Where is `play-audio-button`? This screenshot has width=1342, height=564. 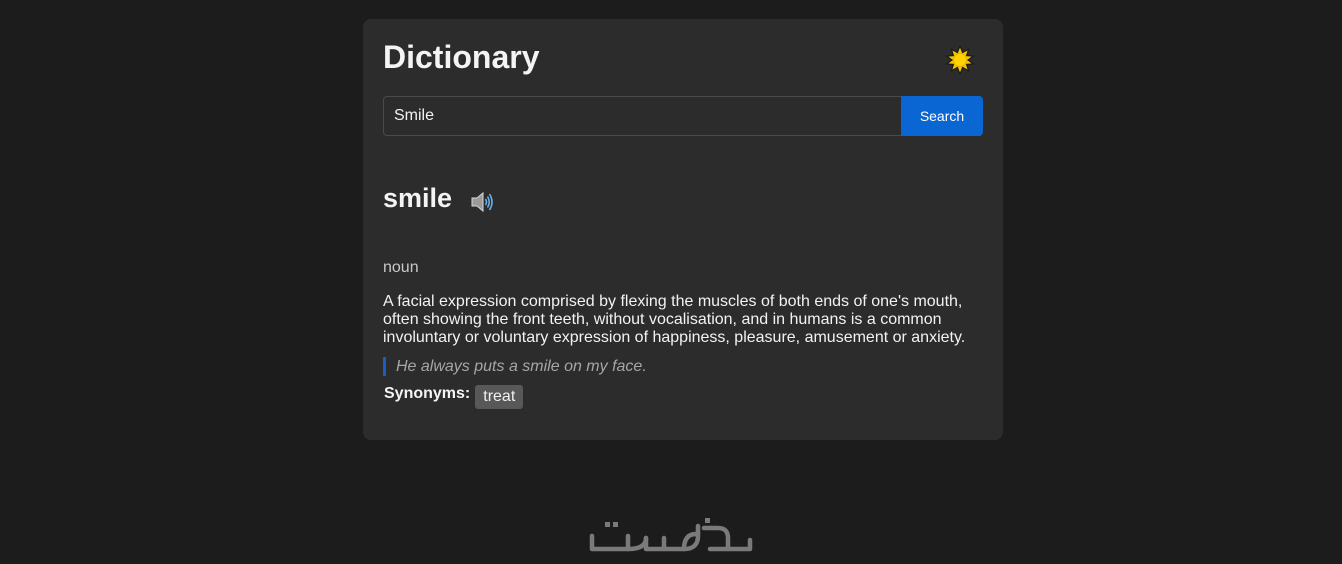 play-audio-button is located at coordinates (482, 202).